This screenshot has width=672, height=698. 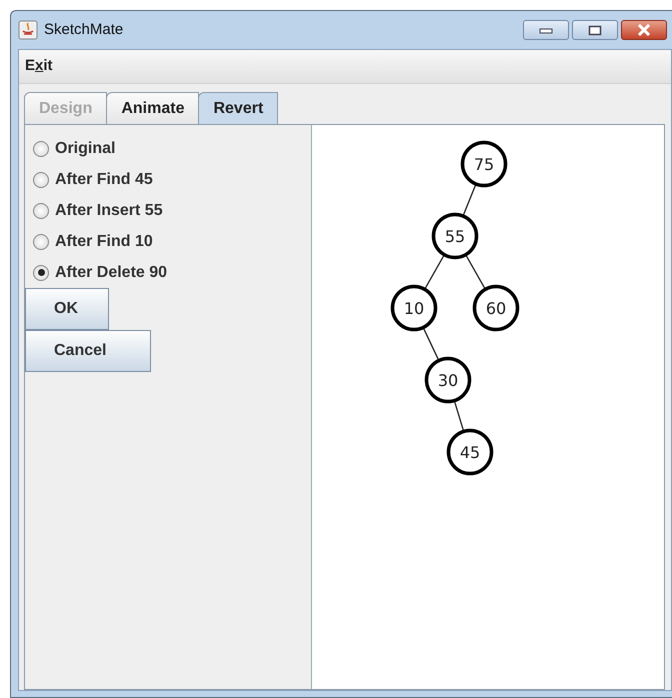 I want to click on tab: Animate, so click(x=153, y=108).